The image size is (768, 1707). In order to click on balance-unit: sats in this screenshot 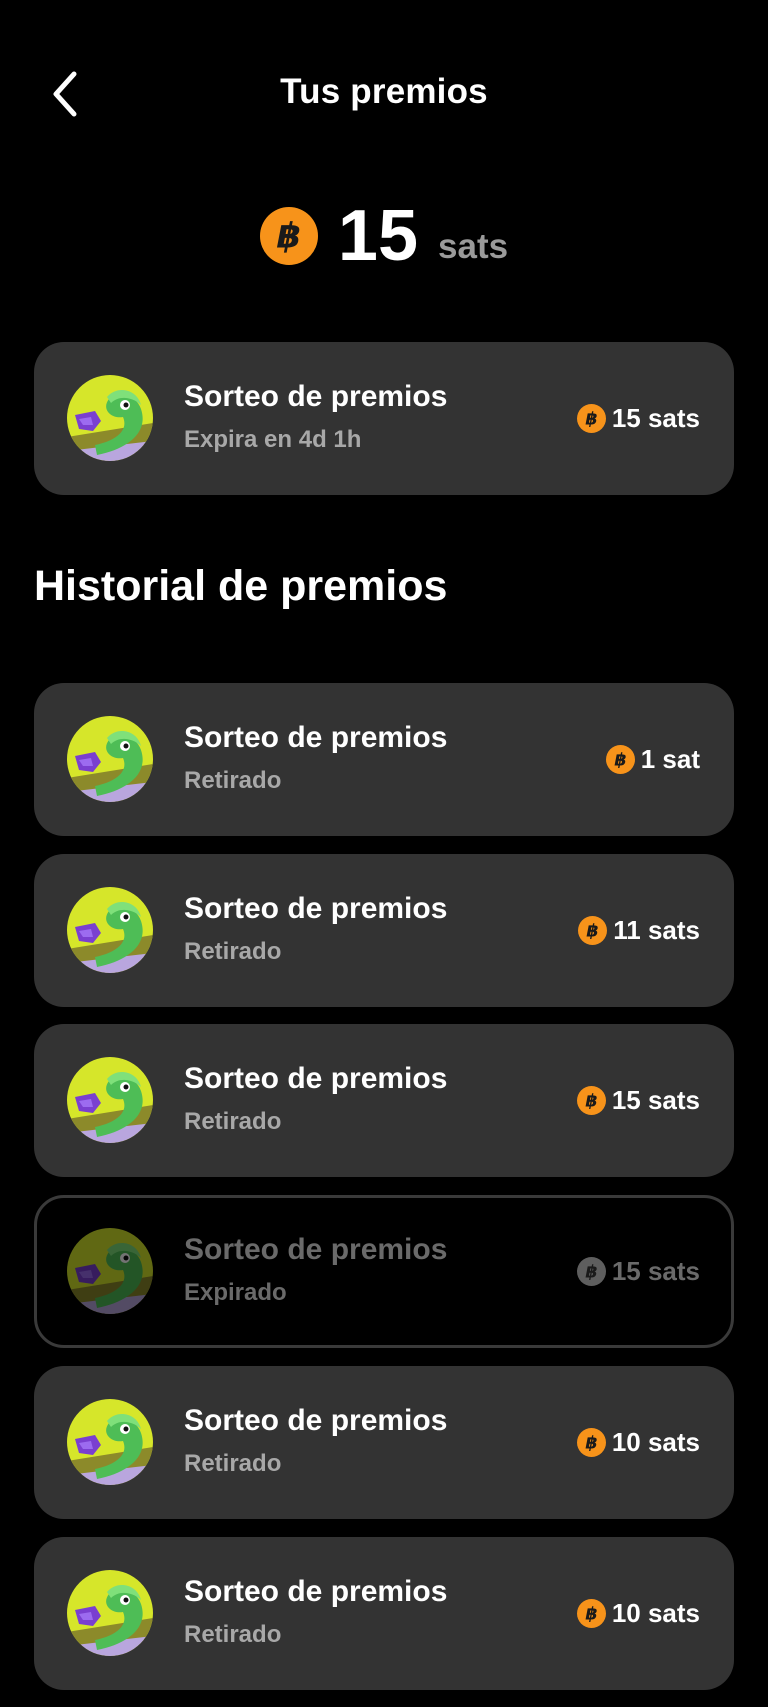, I will do `click(473, 246)`.